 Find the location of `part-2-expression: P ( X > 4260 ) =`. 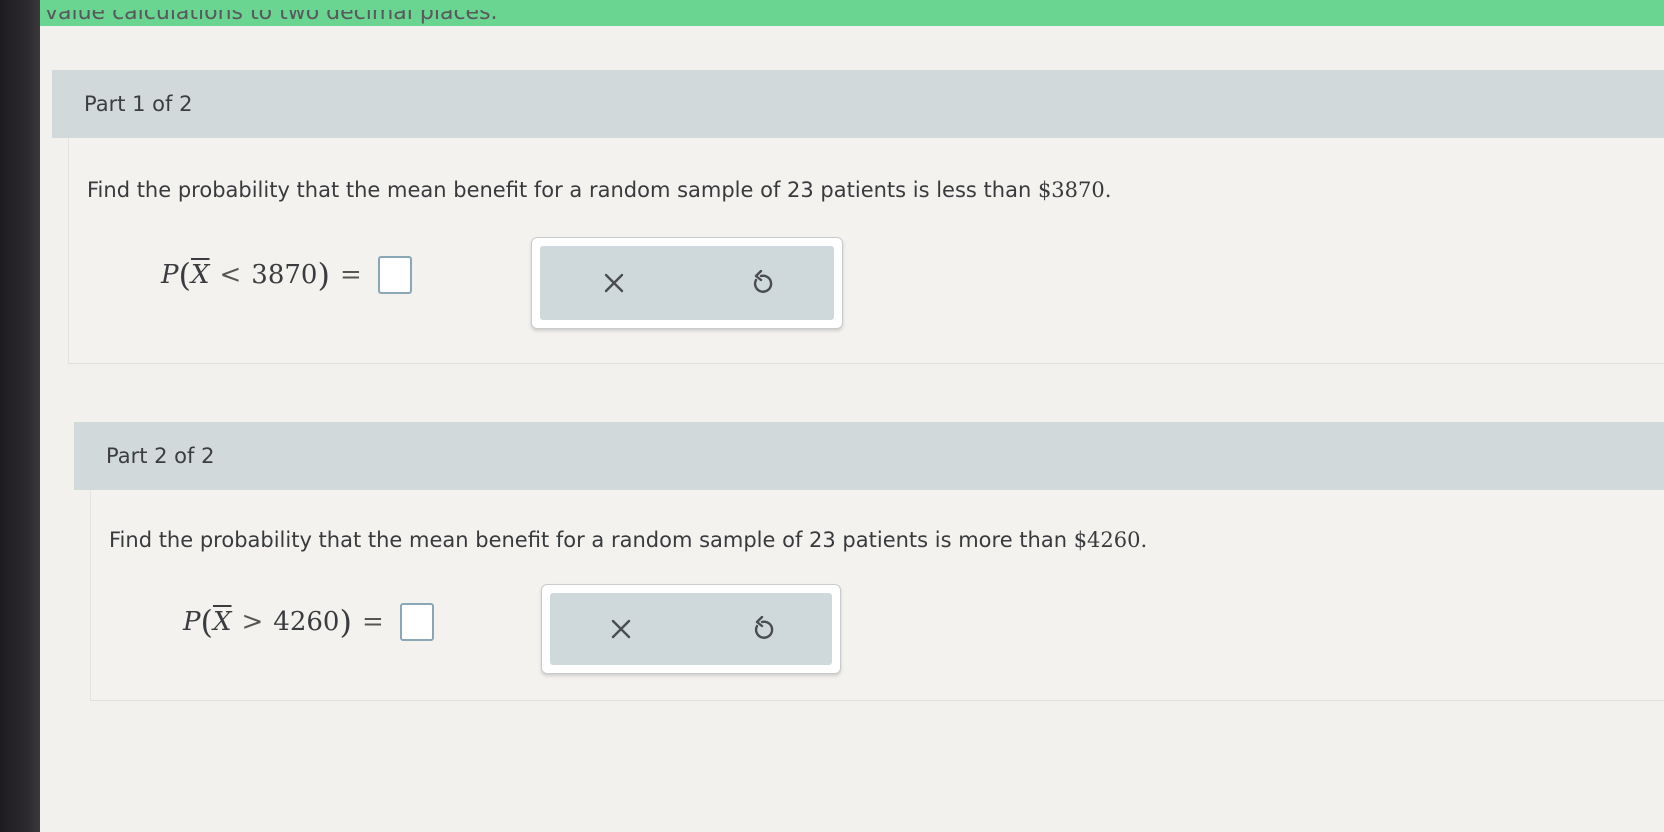

part-2-expression: P ( X > 4260 ) = is located at coordinates (308, 622).